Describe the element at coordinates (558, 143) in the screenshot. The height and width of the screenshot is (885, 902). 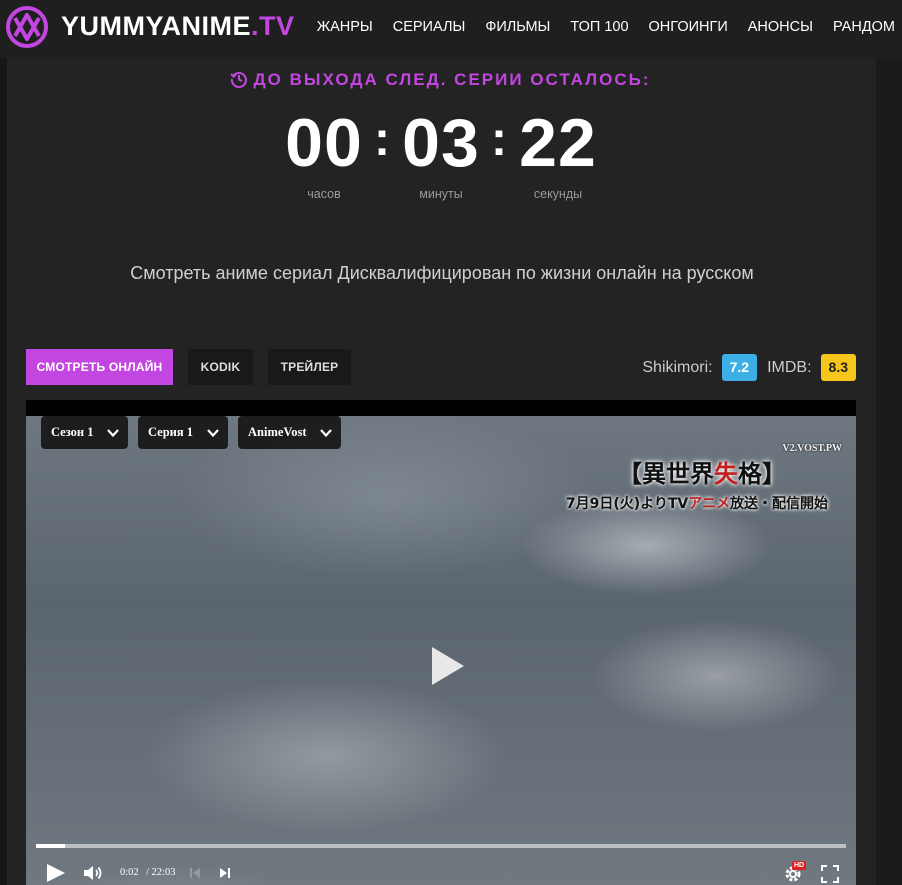
I see `seconds-value: 22` at that location.